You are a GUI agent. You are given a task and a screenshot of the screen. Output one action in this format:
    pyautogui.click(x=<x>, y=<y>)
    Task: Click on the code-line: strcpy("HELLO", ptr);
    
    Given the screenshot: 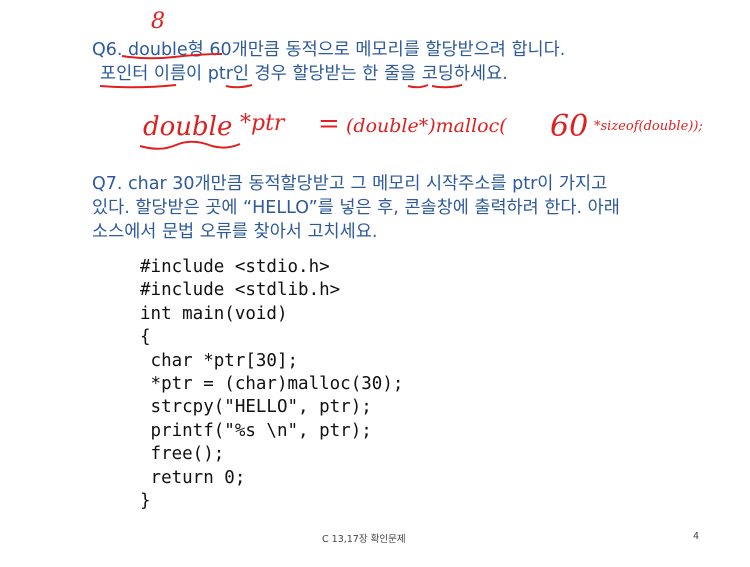 What is the action you would take?
    pyautogui.click(x=256, y=407)
    